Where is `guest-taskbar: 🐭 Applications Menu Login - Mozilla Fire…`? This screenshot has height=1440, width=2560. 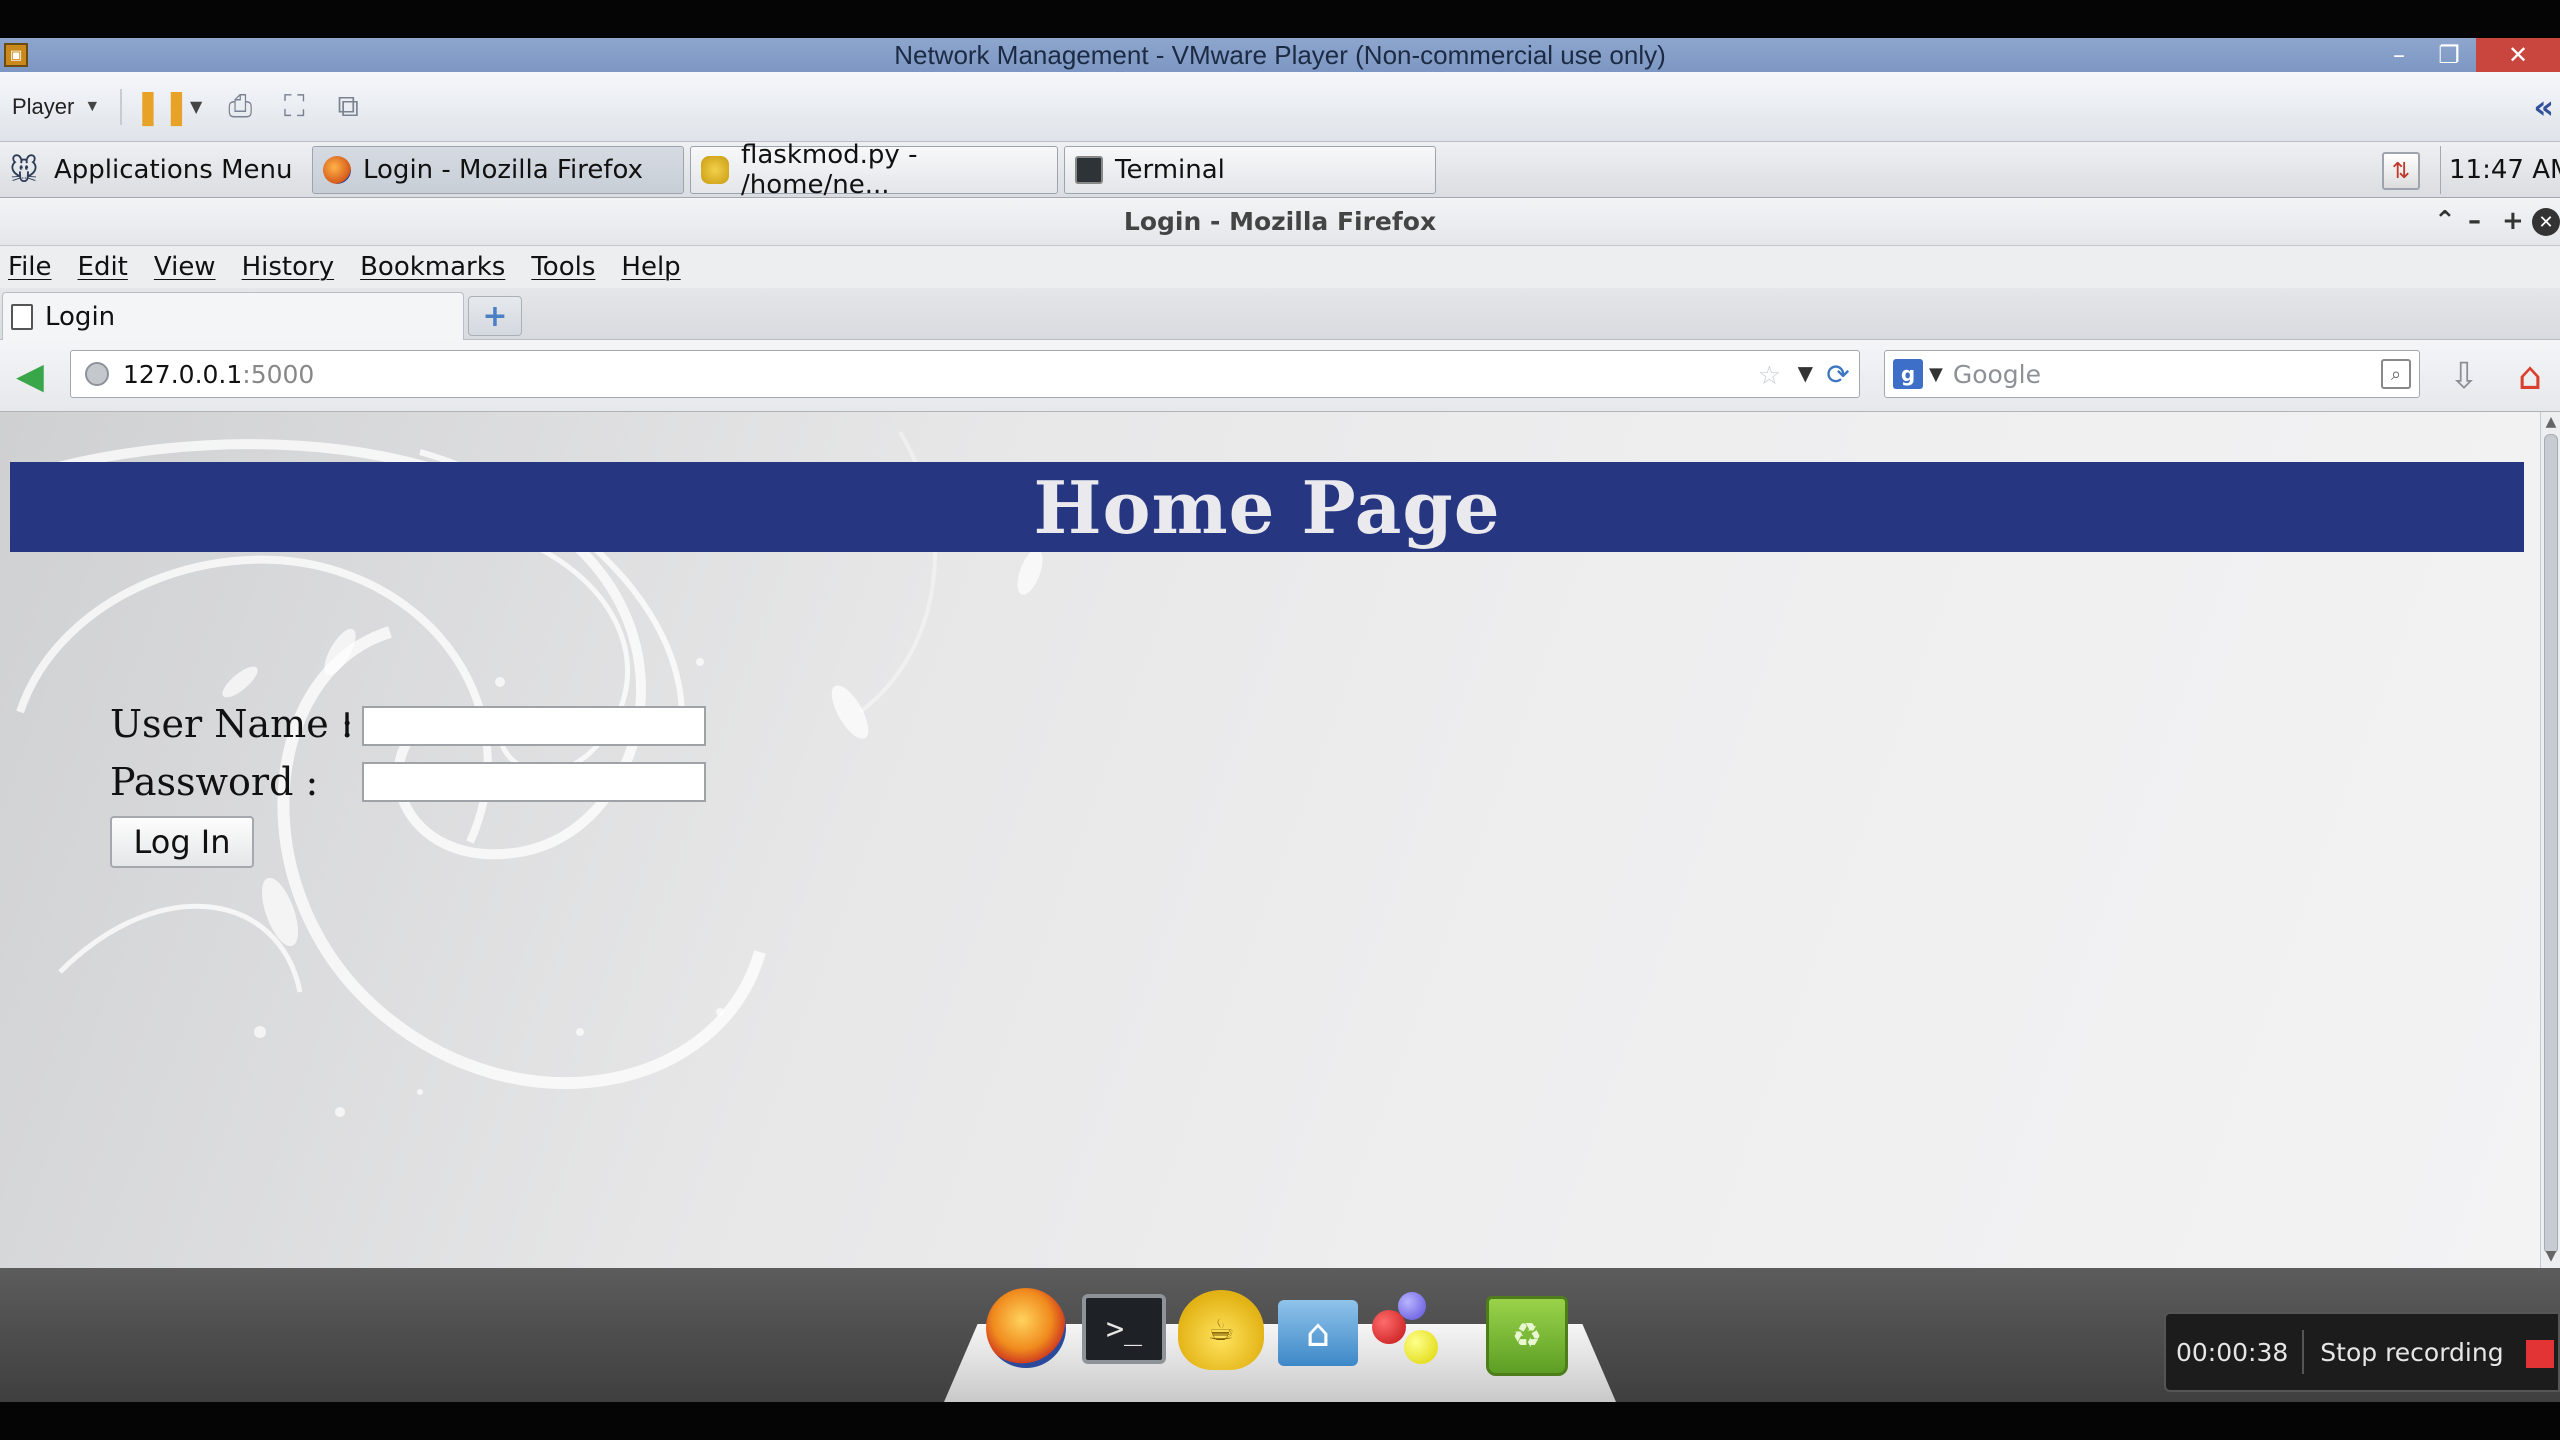
guest-taskbar: 🐭 Applications Menu Login - Mozilla Fire… is located at coordinates (1280, 170).